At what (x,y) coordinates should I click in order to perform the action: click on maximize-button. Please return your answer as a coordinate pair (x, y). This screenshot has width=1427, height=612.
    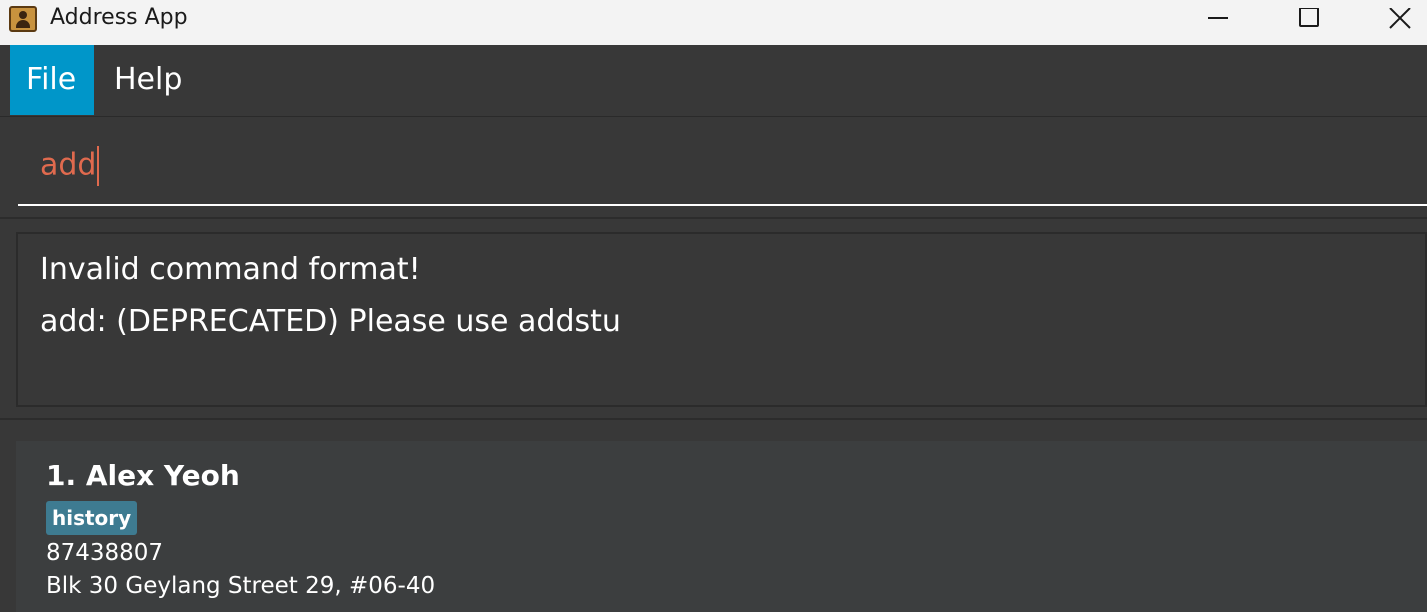
    Looking at the image, I should click on (1308, 20).